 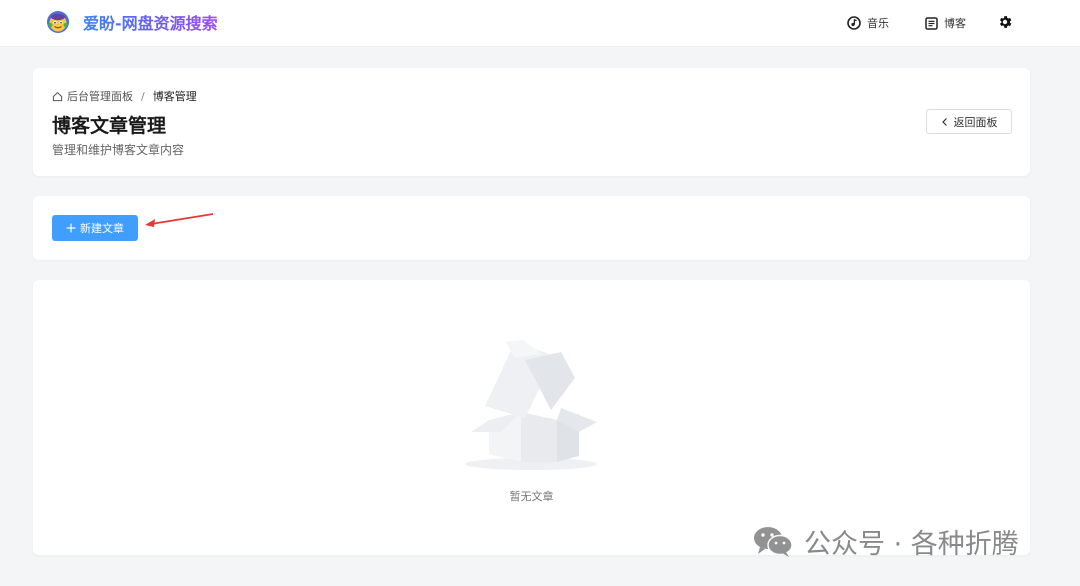 I want to click on nav-music: 音乐, so click(x=868, y=23).